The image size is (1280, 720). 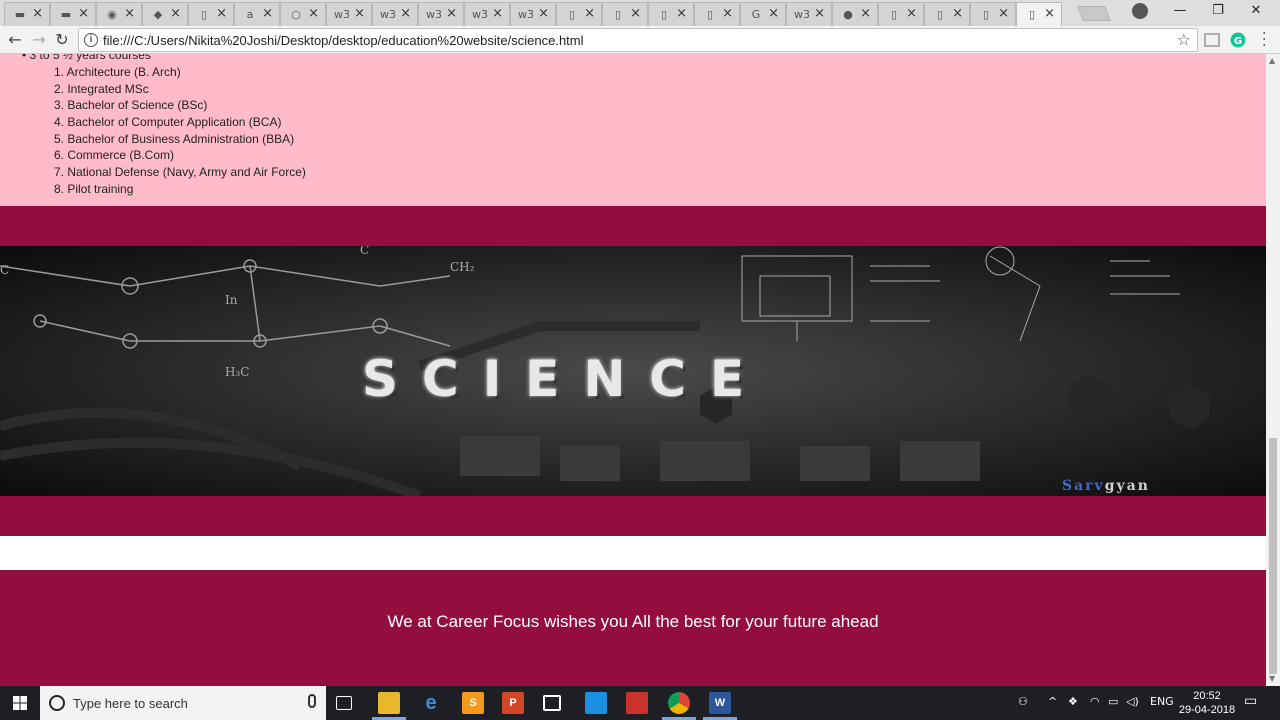 What do you see at coordinates (1162, 701) in the screenshot?
I see `language-indicator: ENG` at bounding box center [1162, 701].